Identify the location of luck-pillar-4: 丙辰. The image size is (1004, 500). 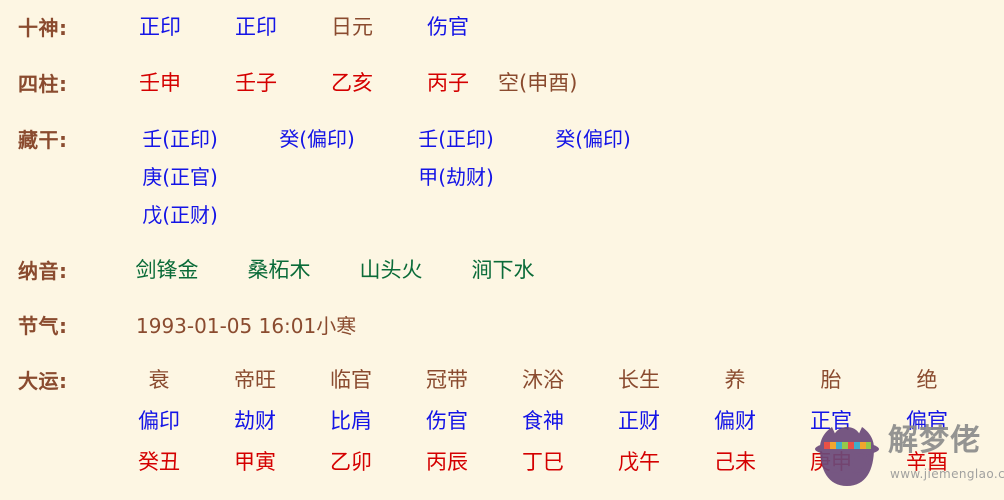
(447, 462).